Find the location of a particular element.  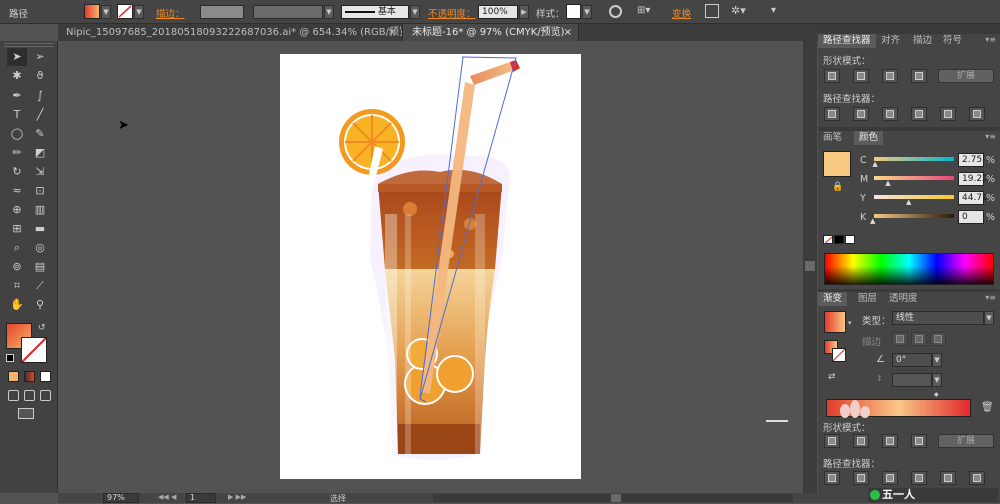

stroke-color-box is located at coordinates (34, 350).